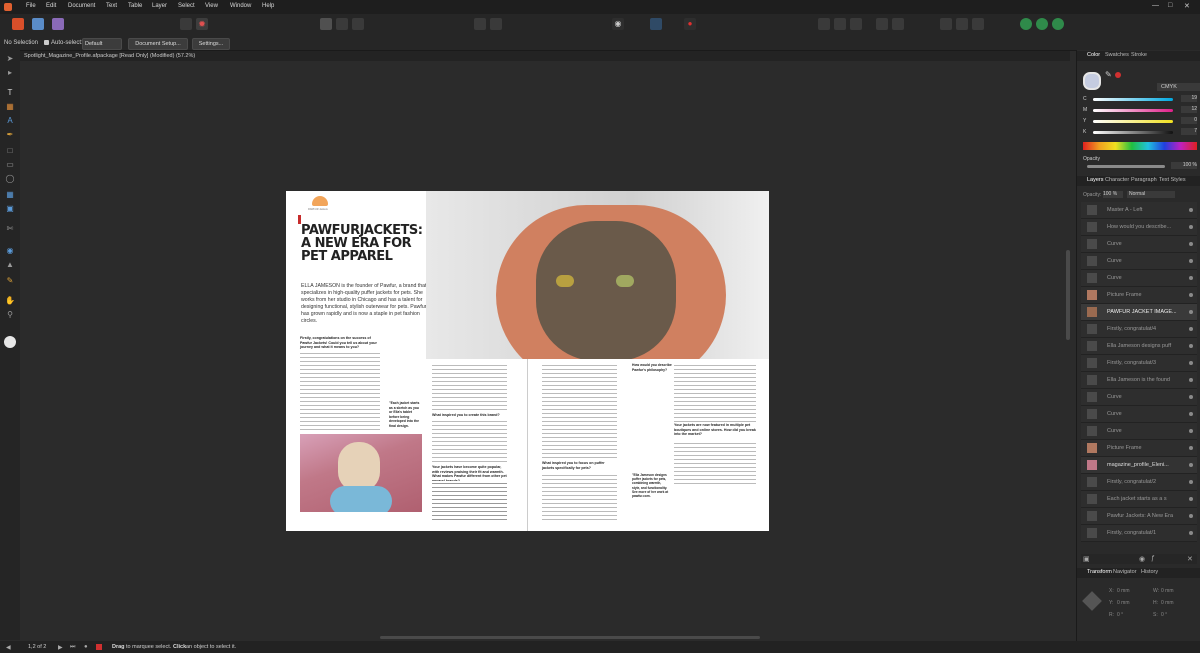 Image resolution: width=1200 pixels, height=653 pixels. Describe the element at coordinates (1095, 180) in the screenshot. I see `tab-layers: Layers` at that location.